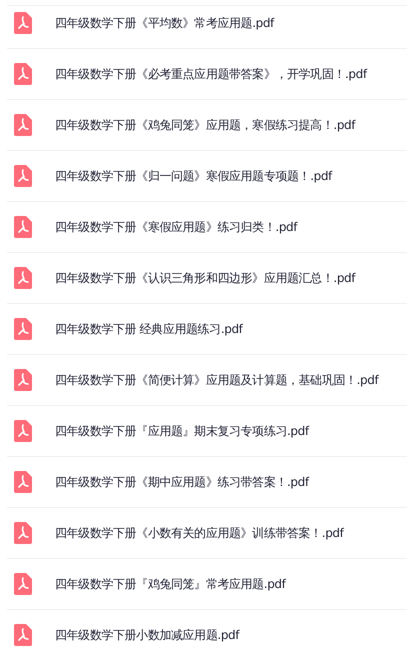 The width and height of the screenshot is (407, 658). What do you see at coordinates (148, 329) in the screenshot?
I see `file-link: 四年级数学下册 经典应用题练习.pdf` at bounding box center [148, 329].